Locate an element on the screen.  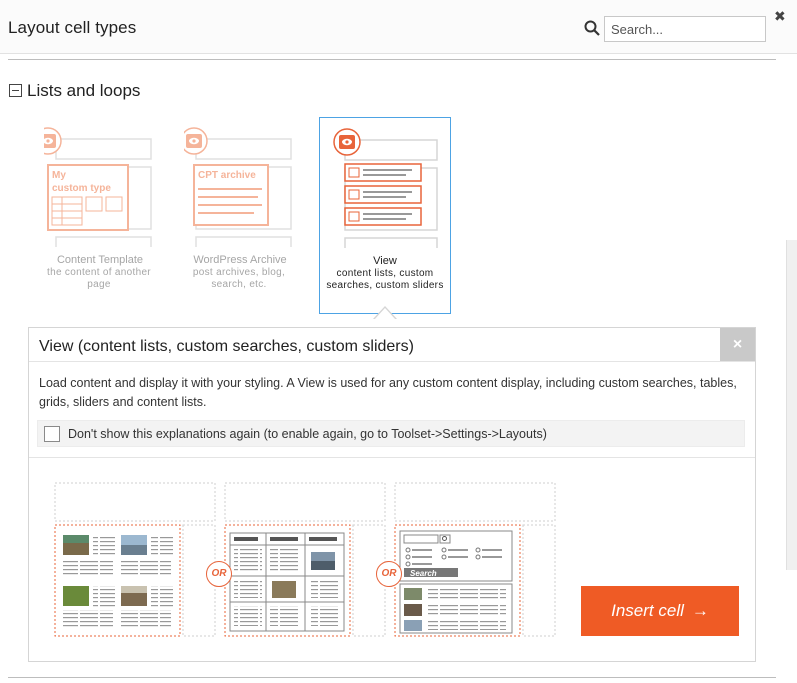
scrollbar is located at coordinates (791, 405).